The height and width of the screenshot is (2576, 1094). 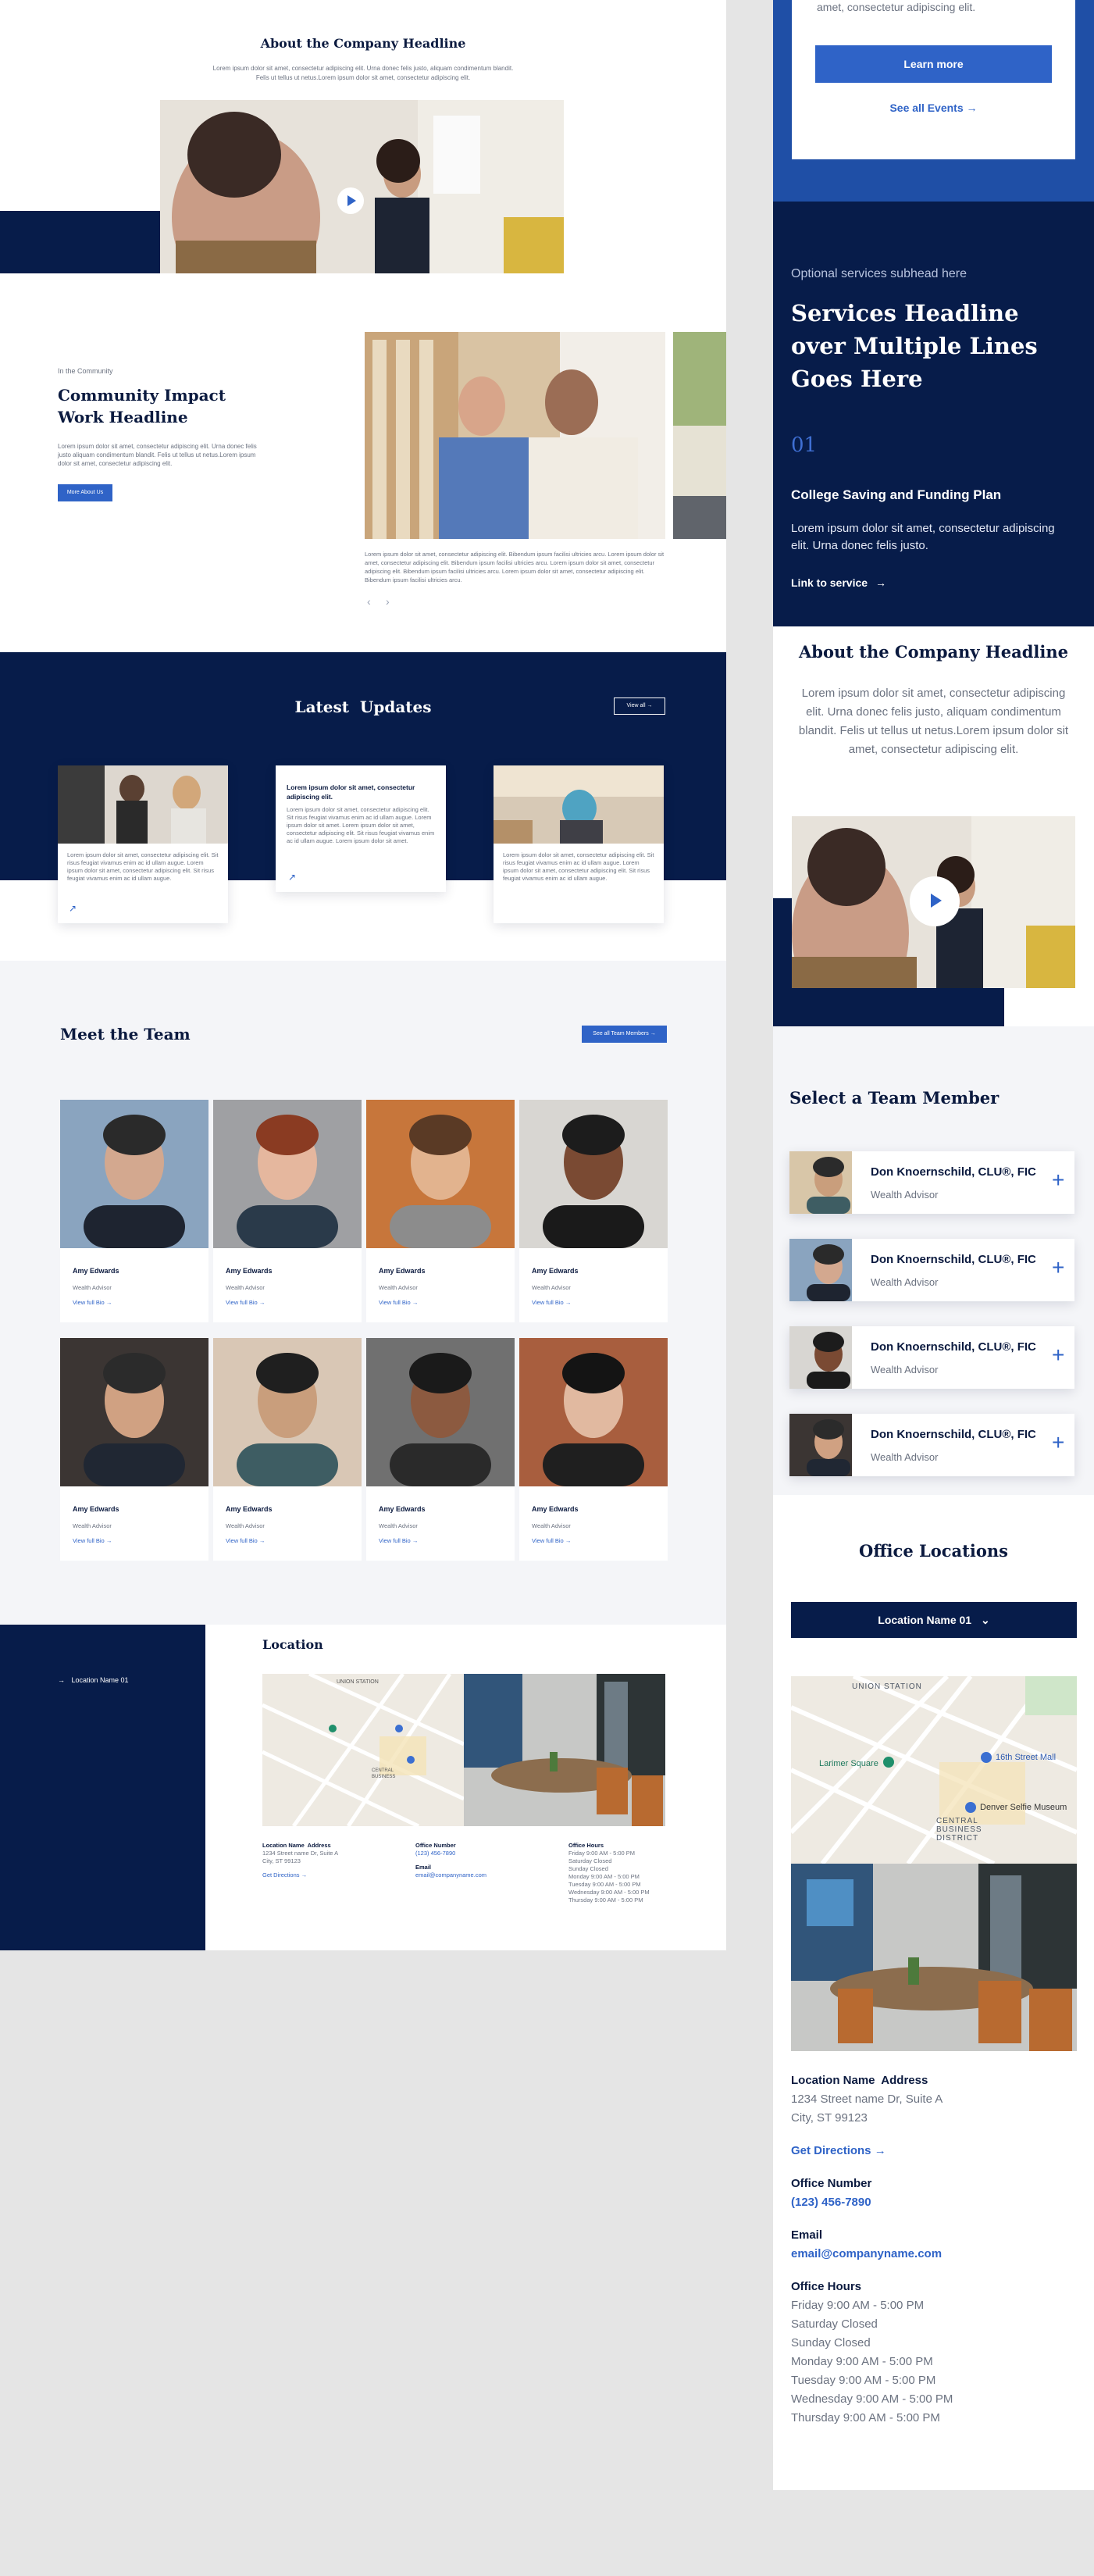 What do you see at coordinates (1026, 1757) in the screenshot?
I see `map-label: 16th Street Mall` at bounding box center [1026, 1757].